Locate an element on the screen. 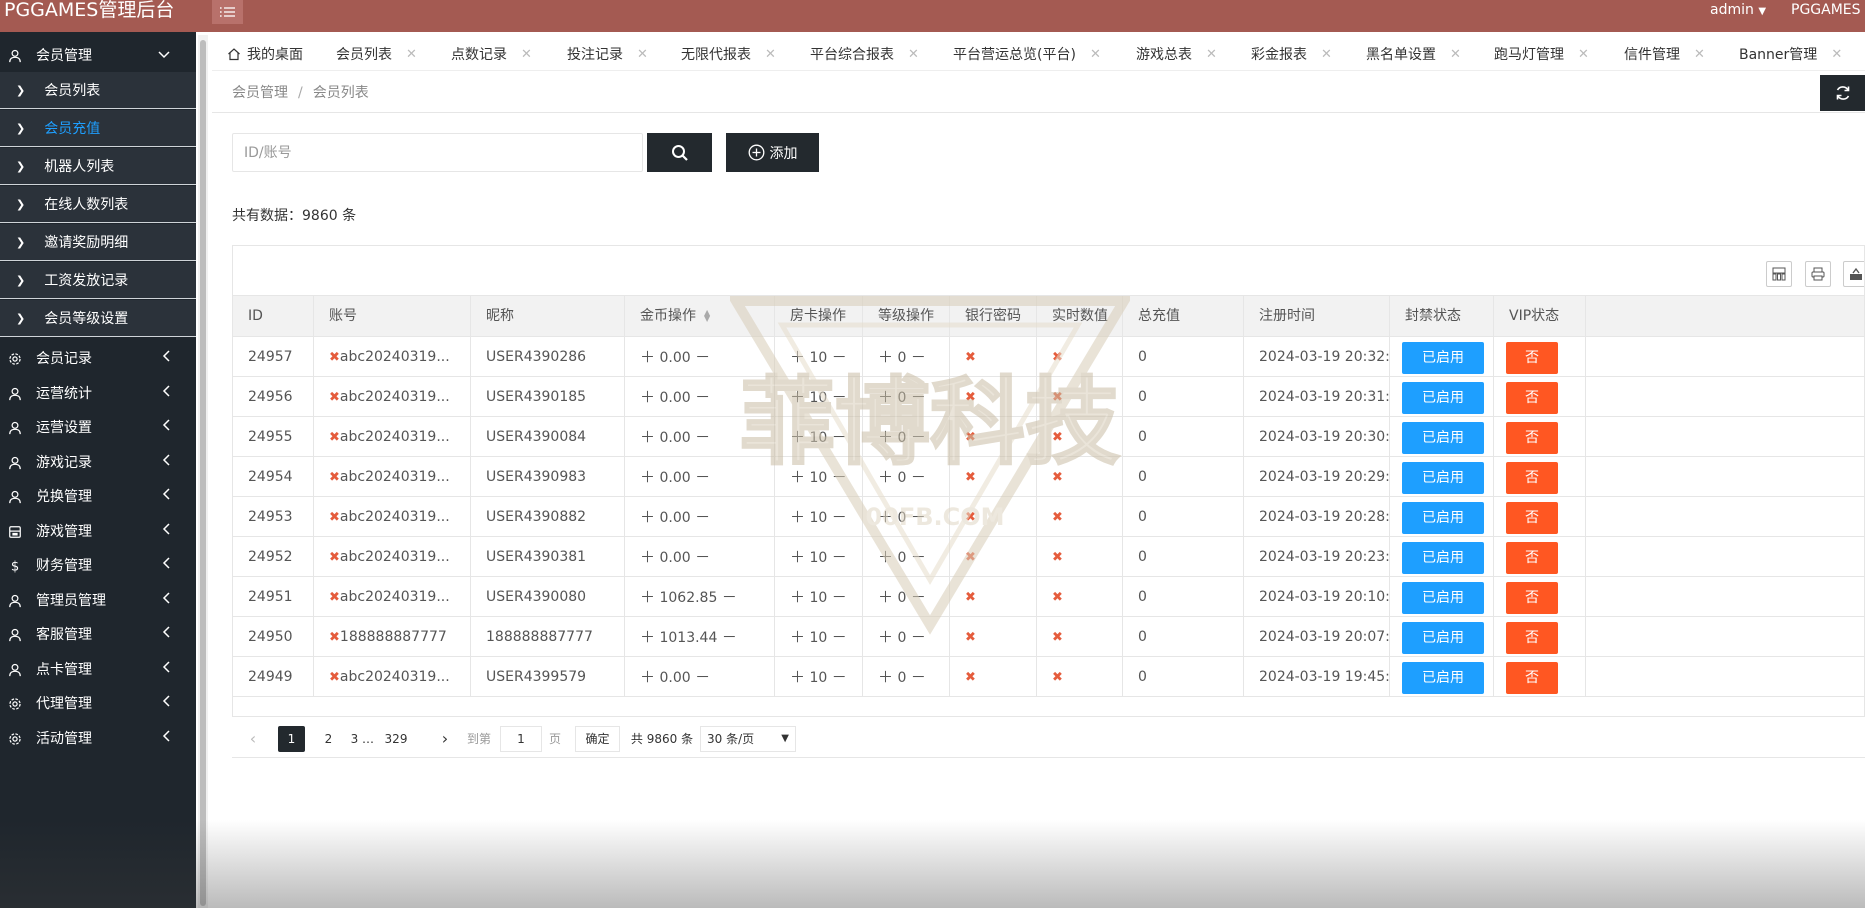 The width and height of the screenshot is (1865, 908). sidebar-scroll-thumb is located at coordinates (203, 473).